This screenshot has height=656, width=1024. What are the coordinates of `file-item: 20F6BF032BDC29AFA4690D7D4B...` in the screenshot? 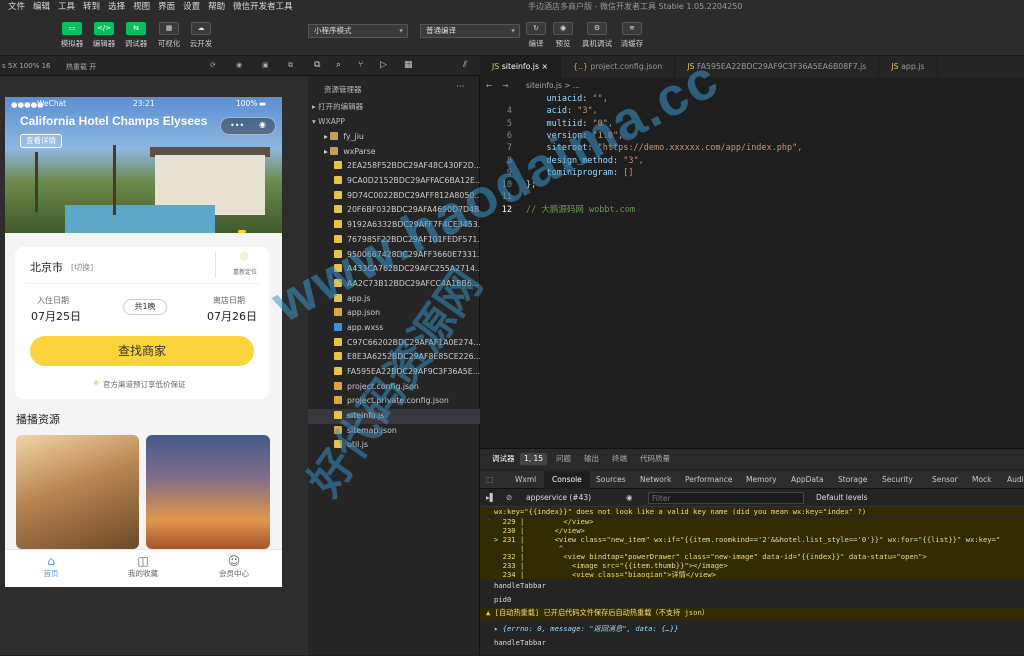 It's located at (394, 210).